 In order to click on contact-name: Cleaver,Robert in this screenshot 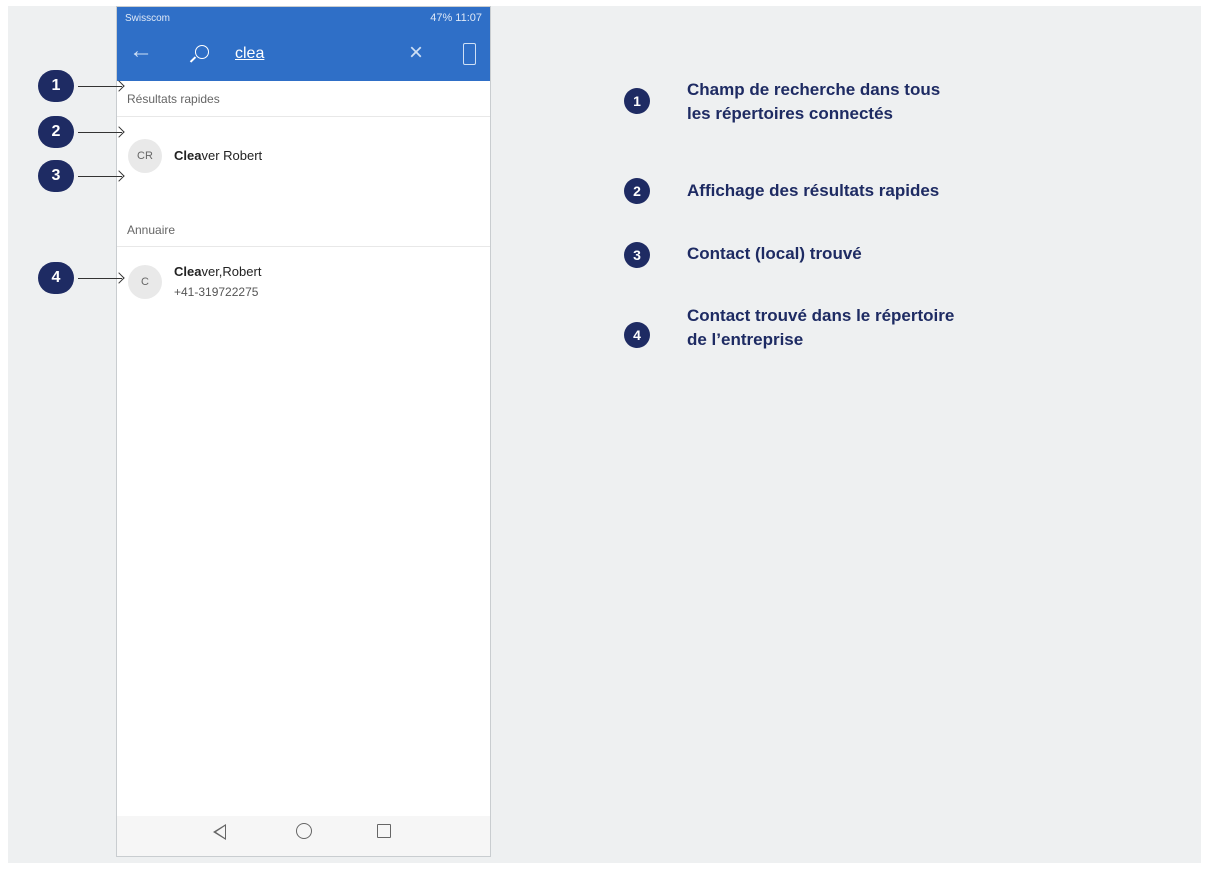, I will do `click(217, 271)`.